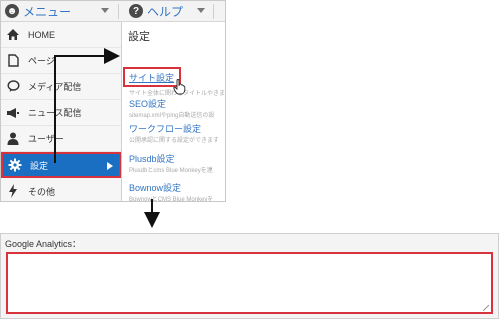  I want to click on sidebar-item-label: ニュース配信, so click(55, 113).